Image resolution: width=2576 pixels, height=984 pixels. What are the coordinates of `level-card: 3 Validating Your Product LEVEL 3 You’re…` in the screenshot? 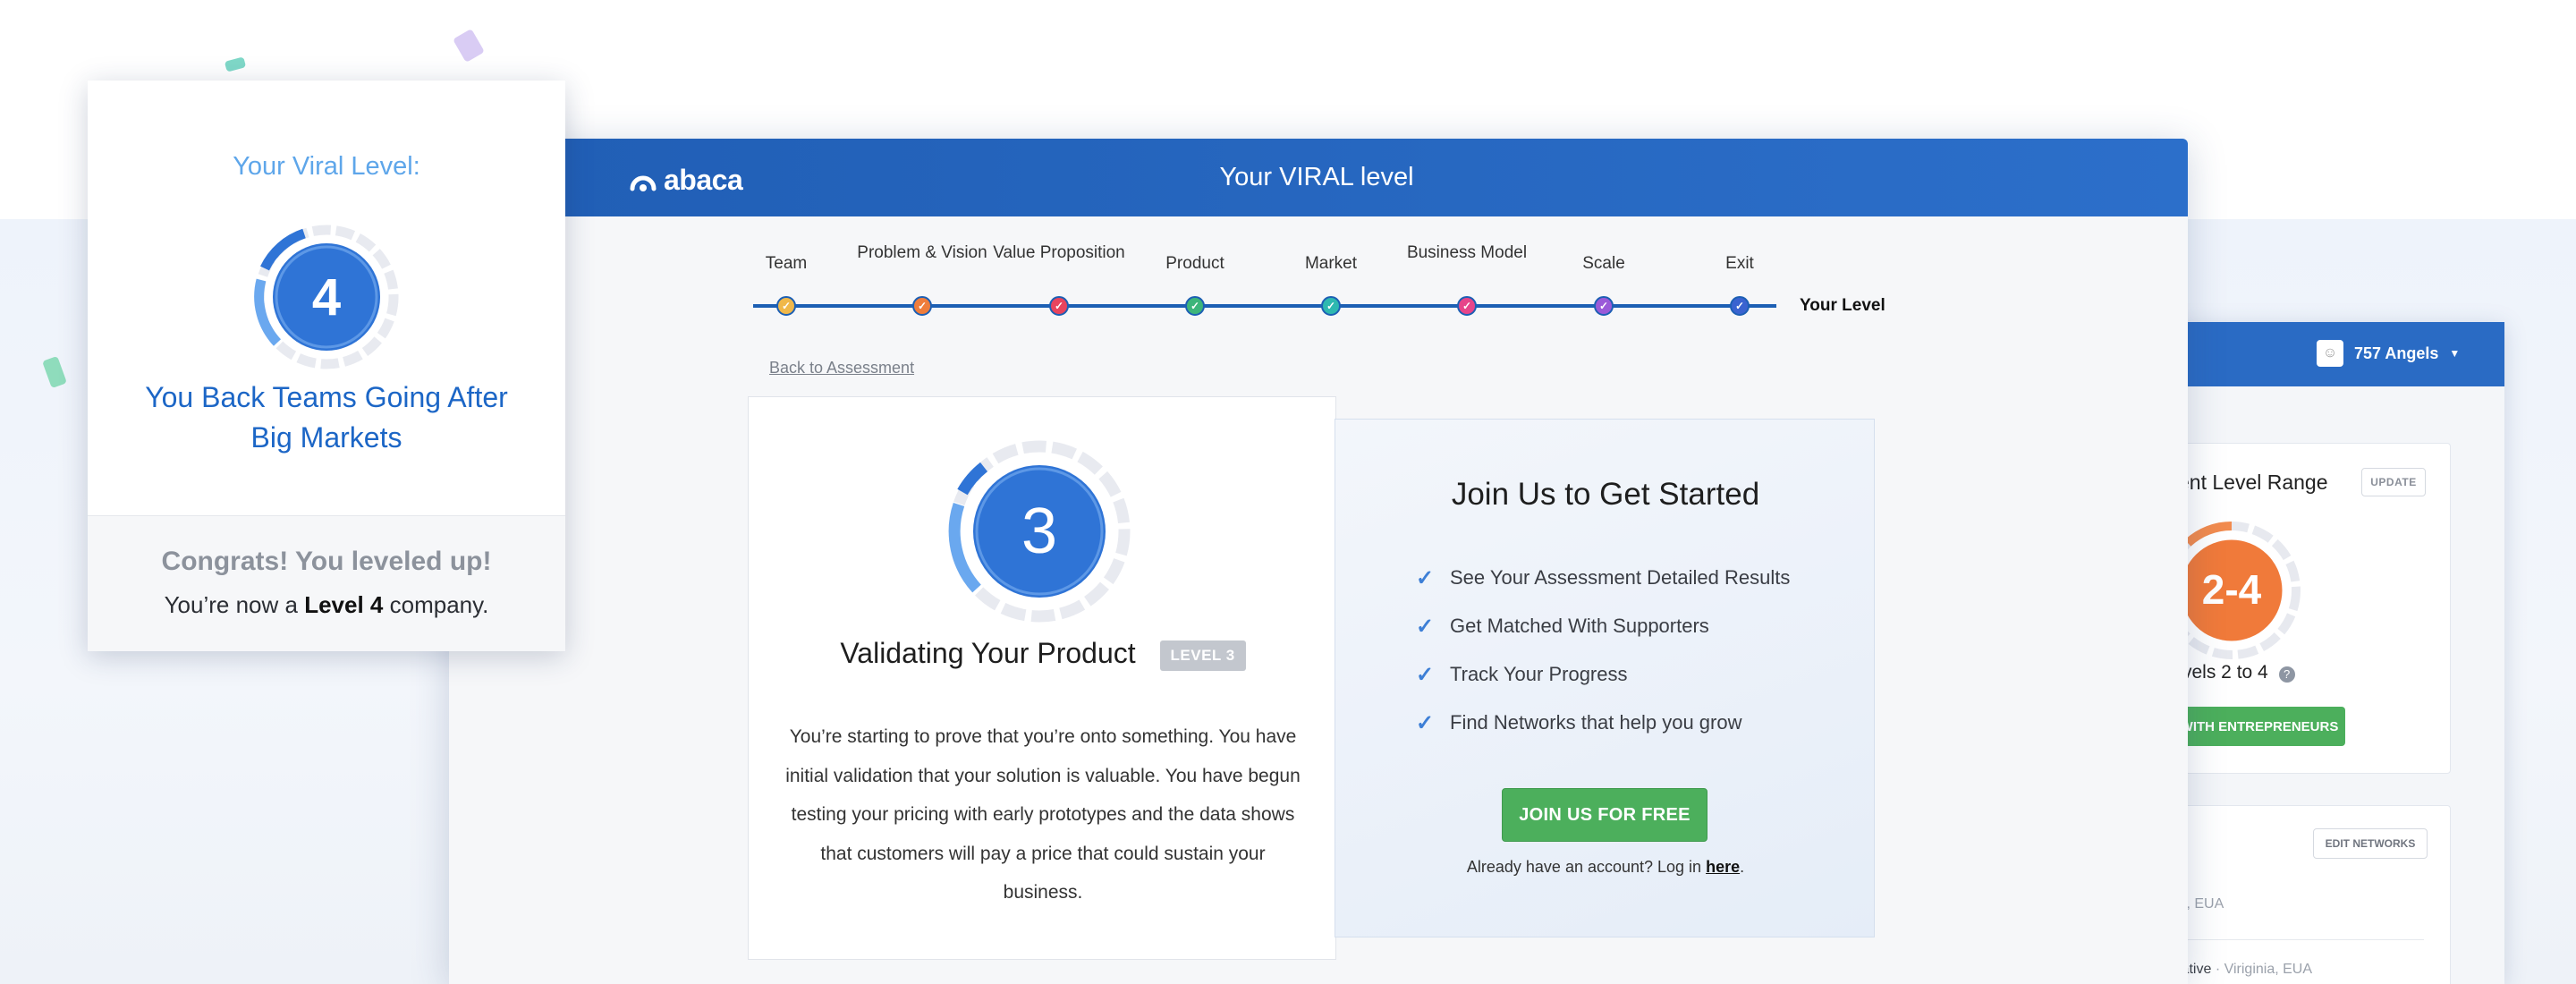 It's located at (1042, 678).